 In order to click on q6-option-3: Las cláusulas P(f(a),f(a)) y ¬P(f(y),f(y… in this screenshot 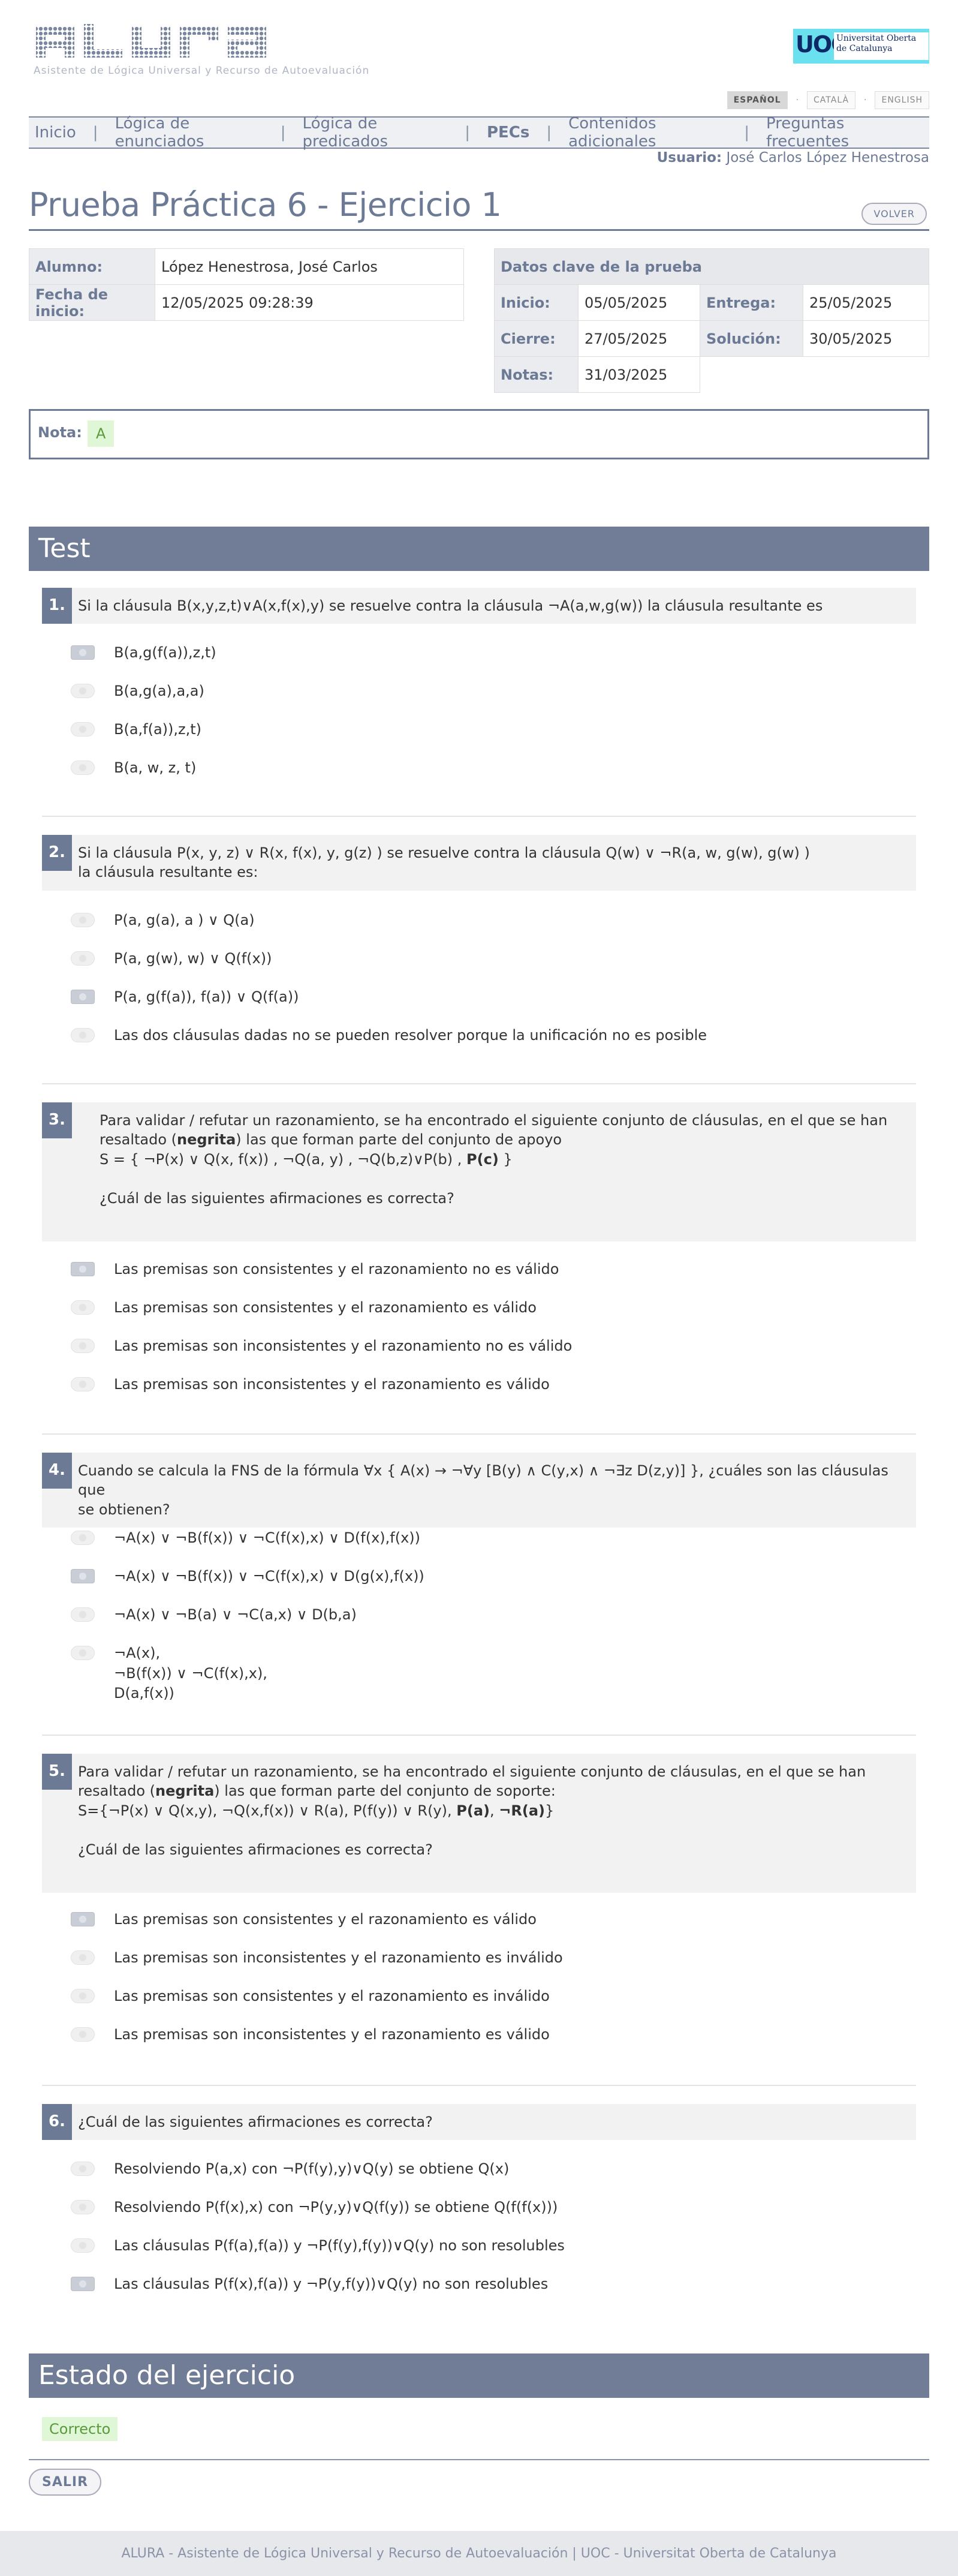, I will do `click(318, 2246)`.